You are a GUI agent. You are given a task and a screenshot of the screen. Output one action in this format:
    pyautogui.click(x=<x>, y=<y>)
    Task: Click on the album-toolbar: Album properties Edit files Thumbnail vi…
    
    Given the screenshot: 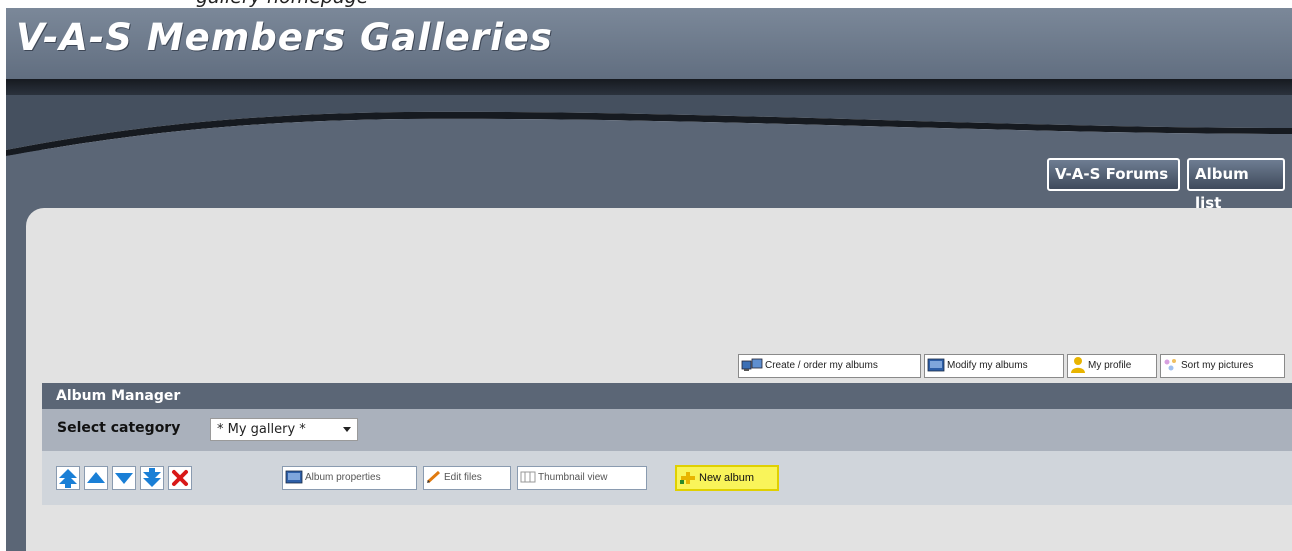 What is the action you would take?
    pyautogui.click(x=667, y=478)
    